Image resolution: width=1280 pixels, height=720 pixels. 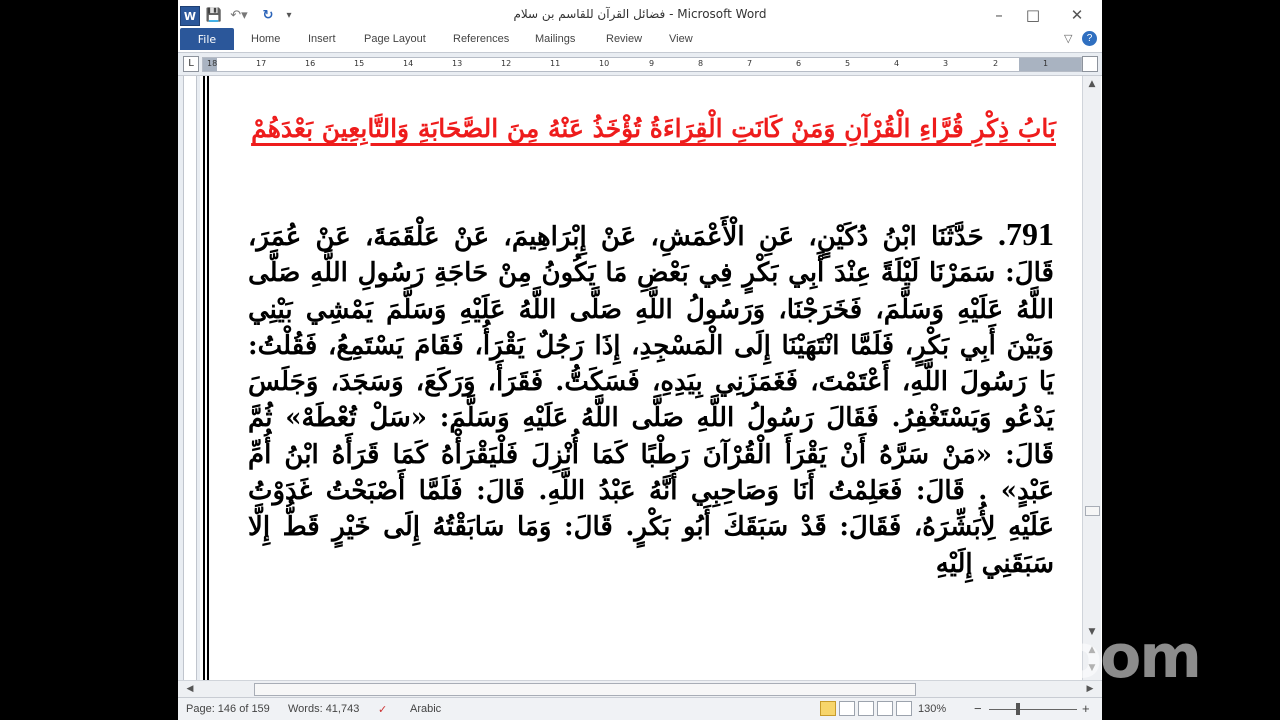 I want to click on tab-references: References, so click(x=481, y=39).